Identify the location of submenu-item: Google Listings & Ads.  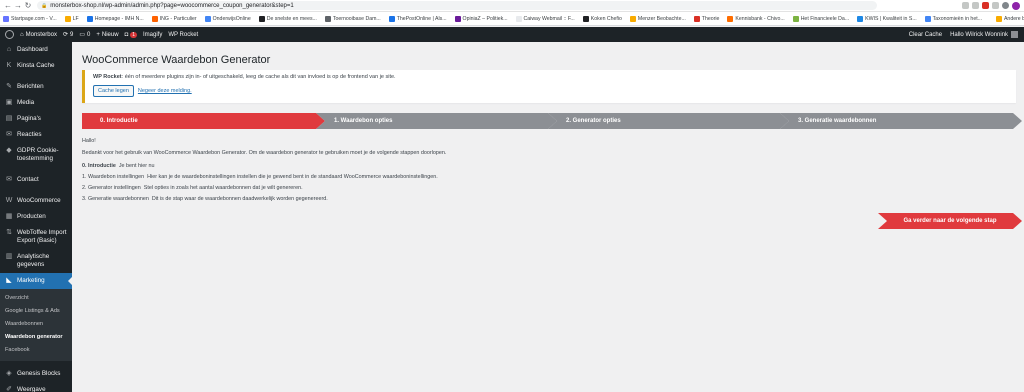
(36, 311).